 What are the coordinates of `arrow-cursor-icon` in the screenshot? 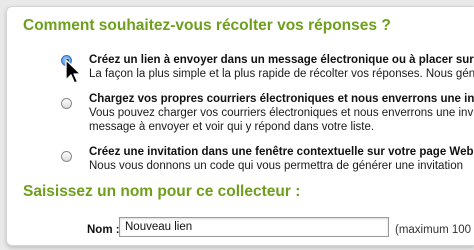 It's located at (73, 71).